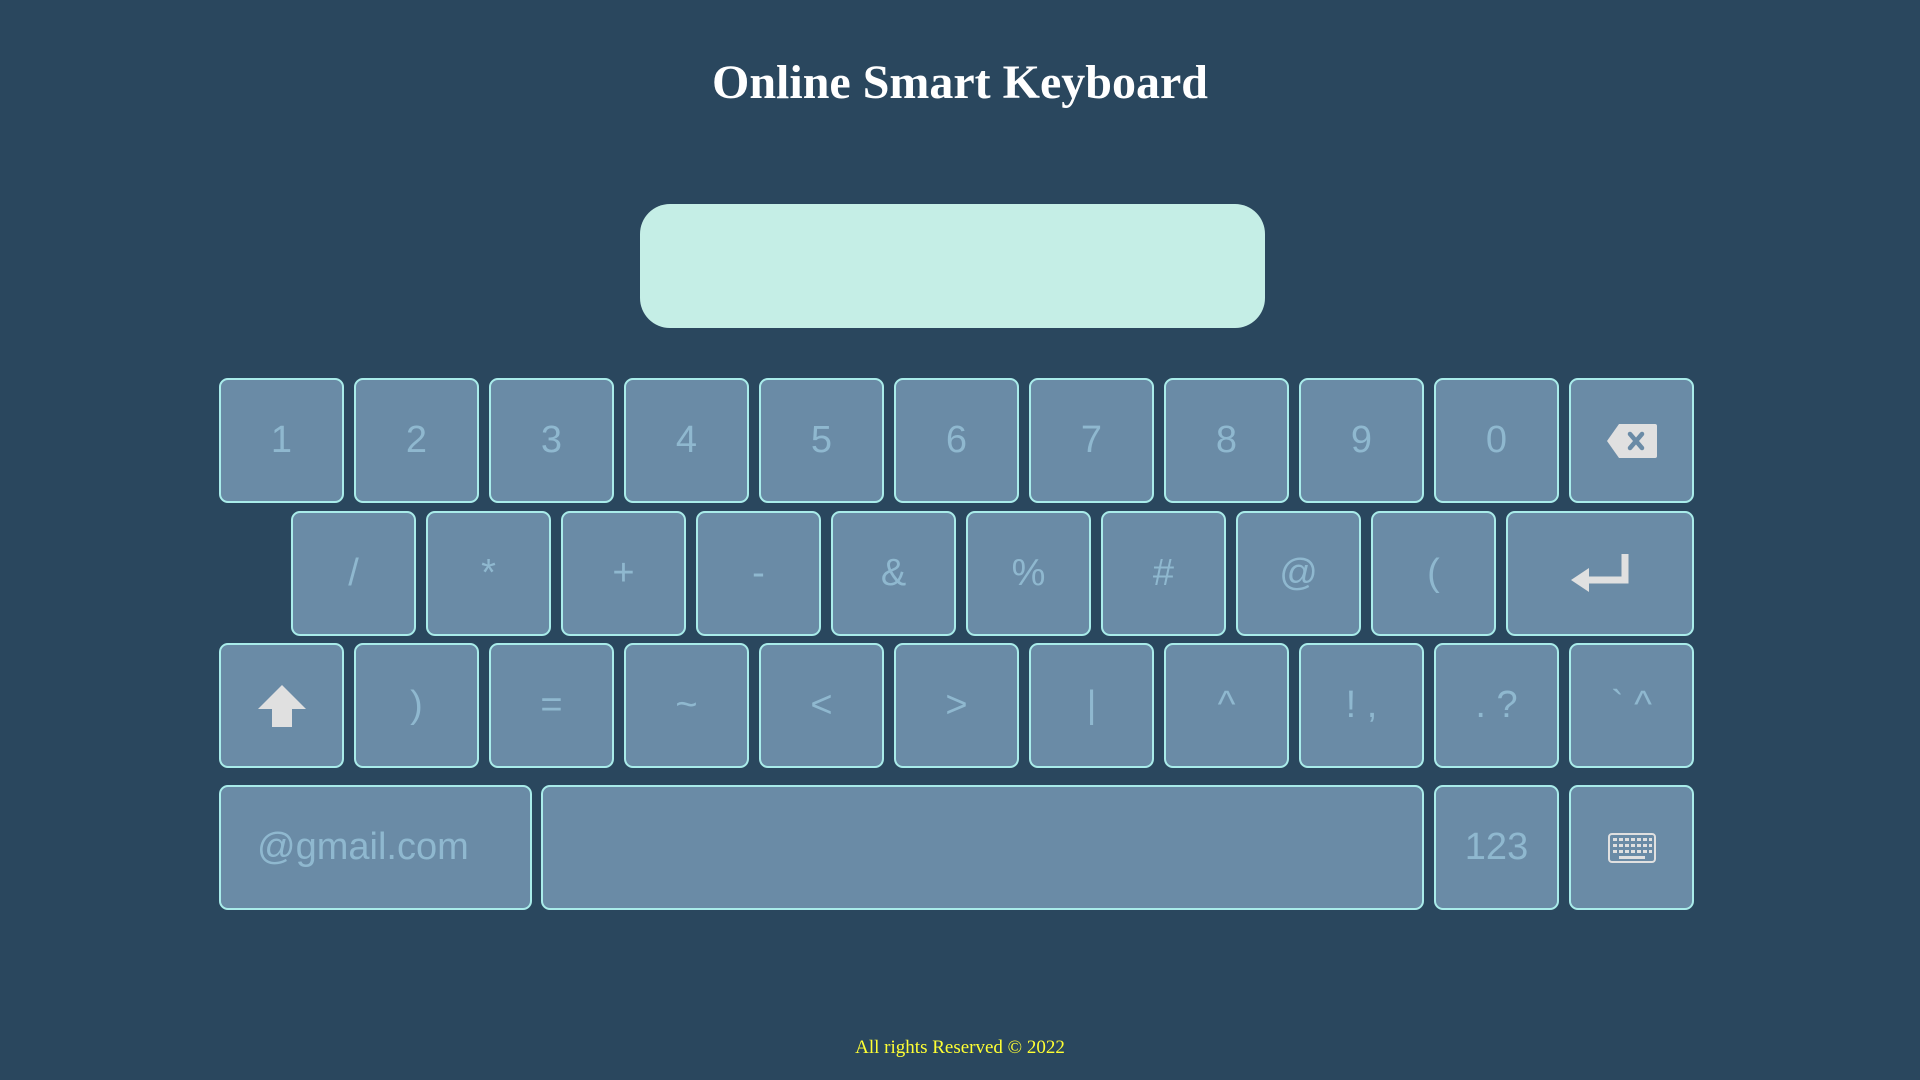 This screenshot has height=1080, width=1920. What do you see at coordinates (551, 440) in the screenshot?
I see `key-3: 3` at bounding box center [551, 440].